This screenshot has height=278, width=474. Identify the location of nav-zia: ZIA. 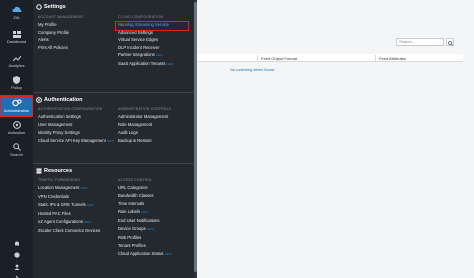
(16, 13).